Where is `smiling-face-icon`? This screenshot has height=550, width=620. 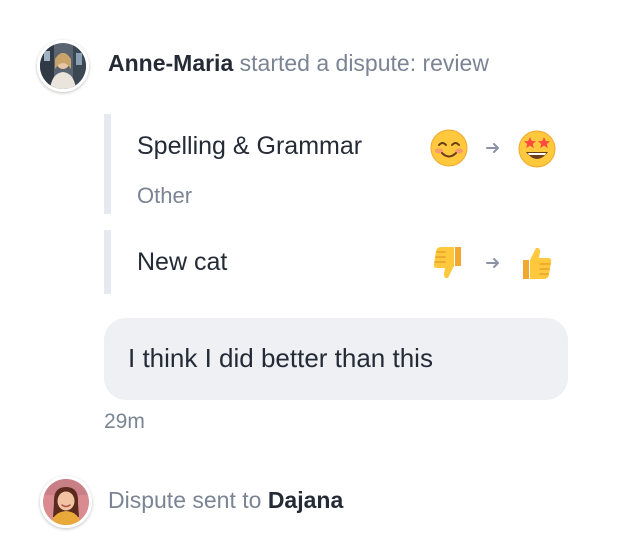 smiling-face-icon is located at coordinates (449, 148).